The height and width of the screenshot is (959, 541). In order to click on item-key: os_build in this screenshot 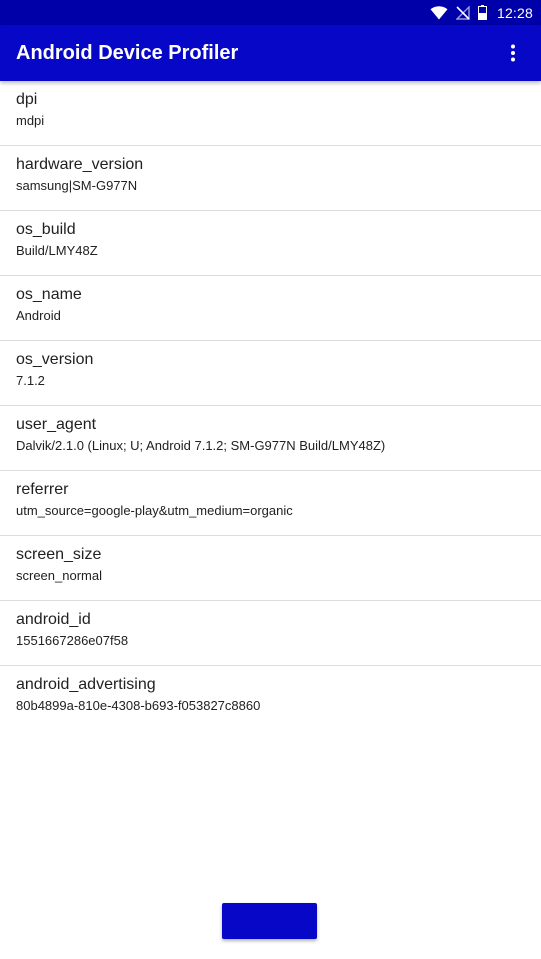, I will do `click(46, 229)`.